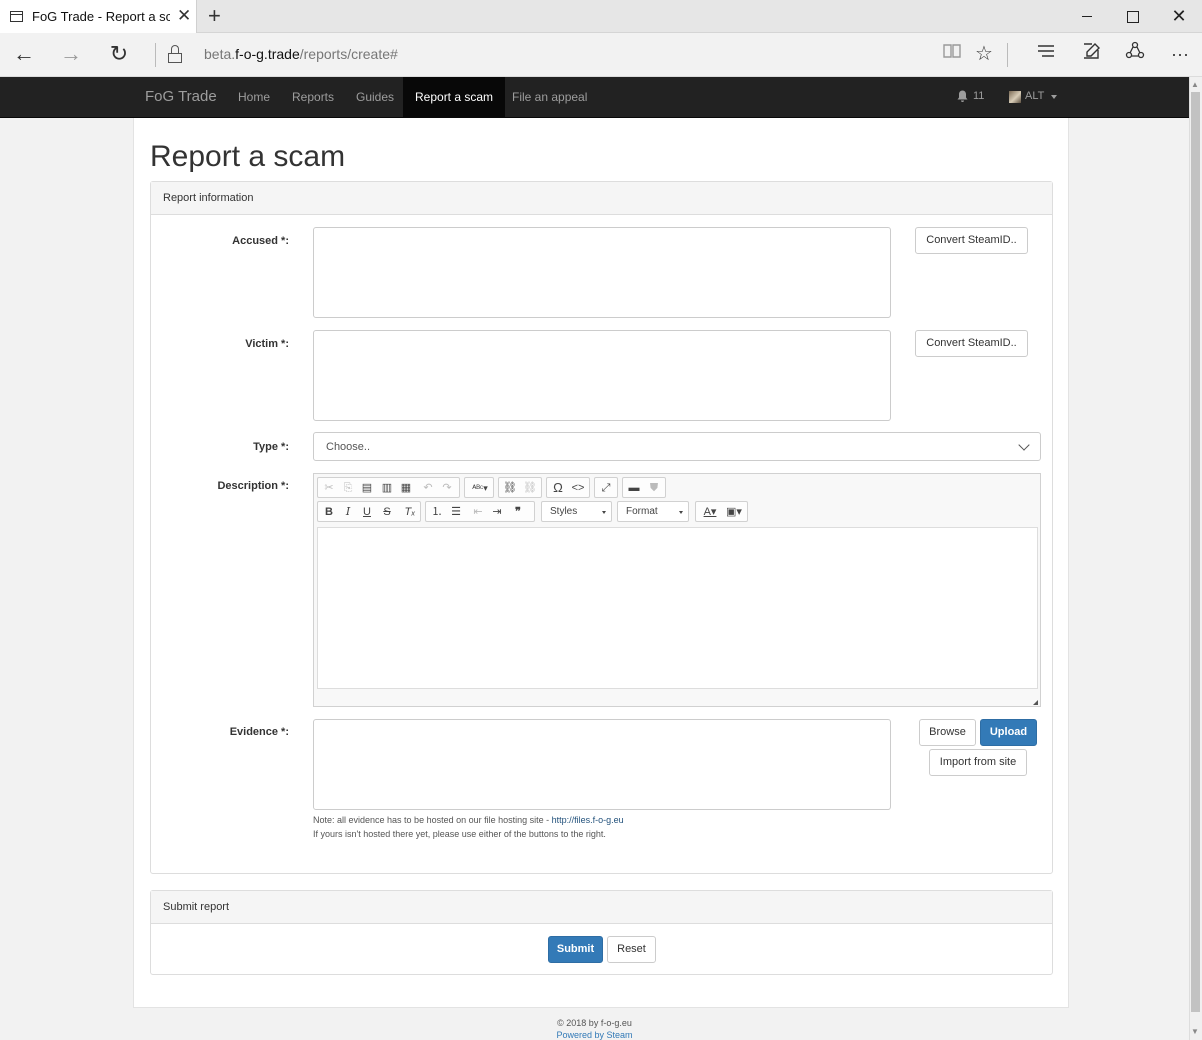 Image resolution: width=1202 pixels, height=1040 pixels. Describe the element at coordinates (978, 762) in the screenshot. I see `import-from-site-button: Import from site` at that location.